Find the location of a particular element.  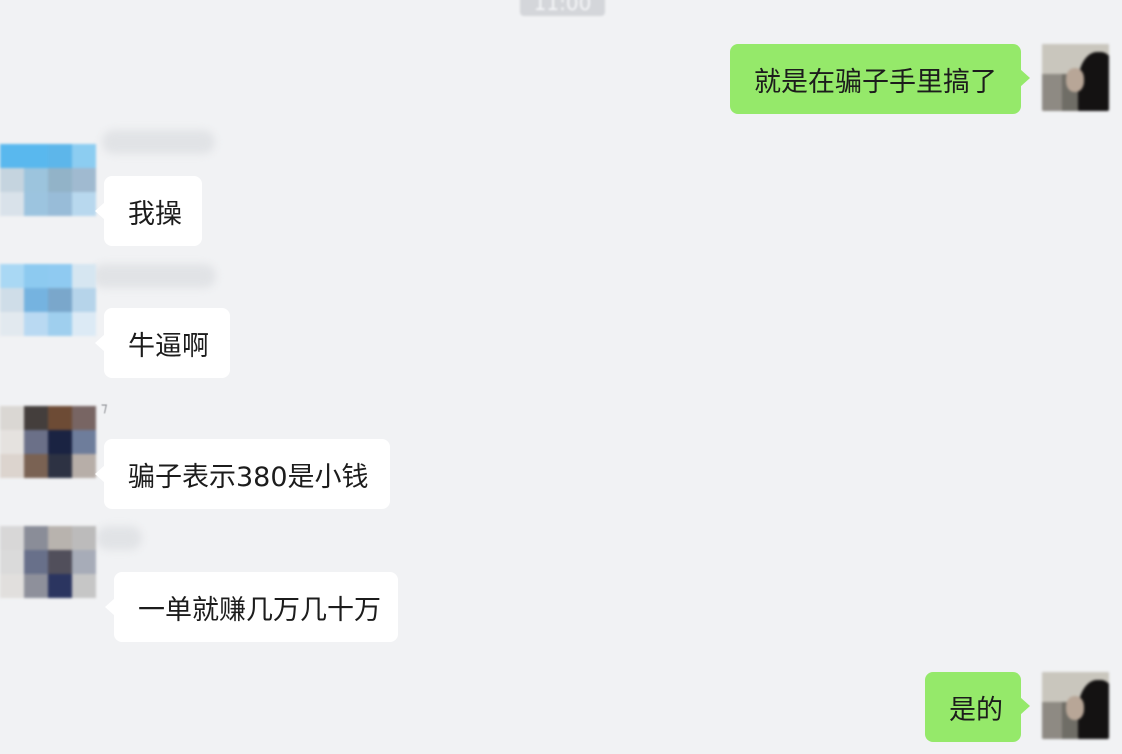

blurred-name-fragment: ⁊ is located at coordinates (104, 408).